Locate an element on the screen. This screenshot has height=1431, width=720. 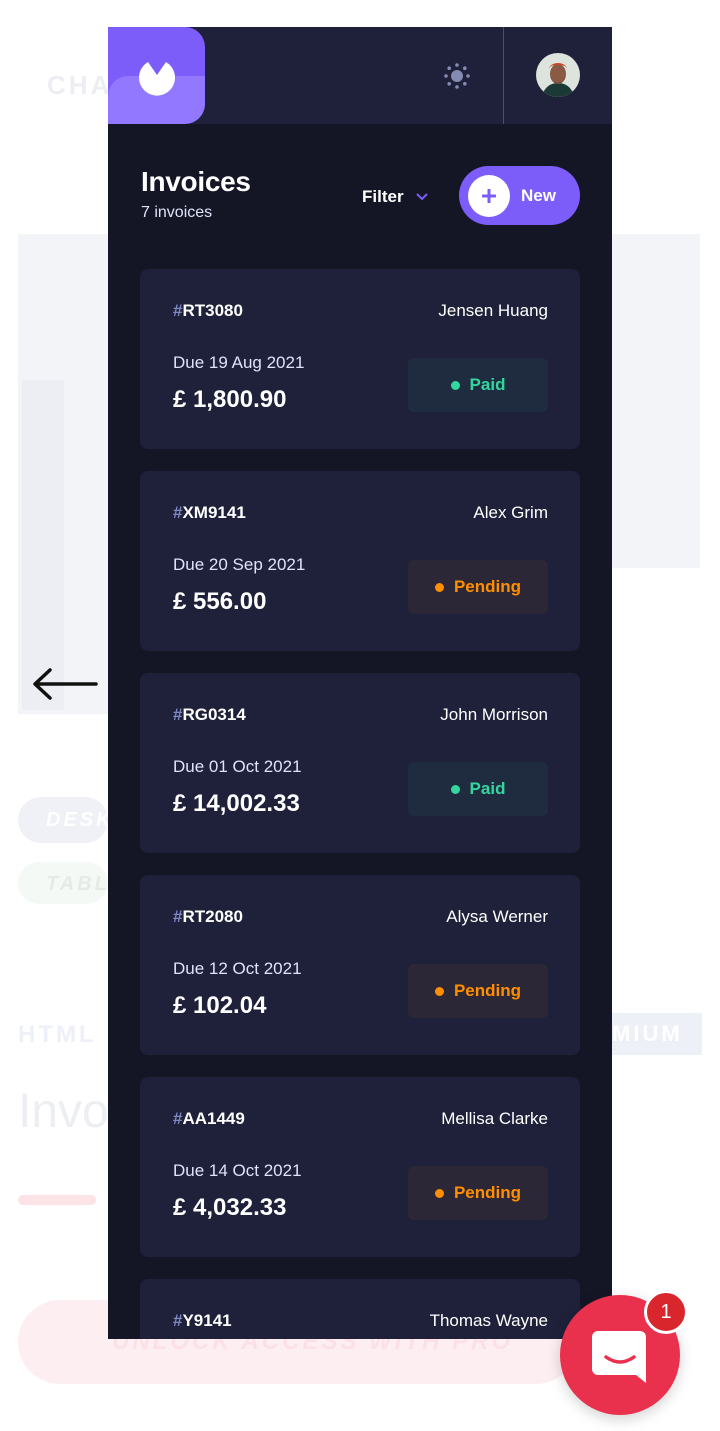
invoice-id: #XM9141 is located at coordinates (209, 512).